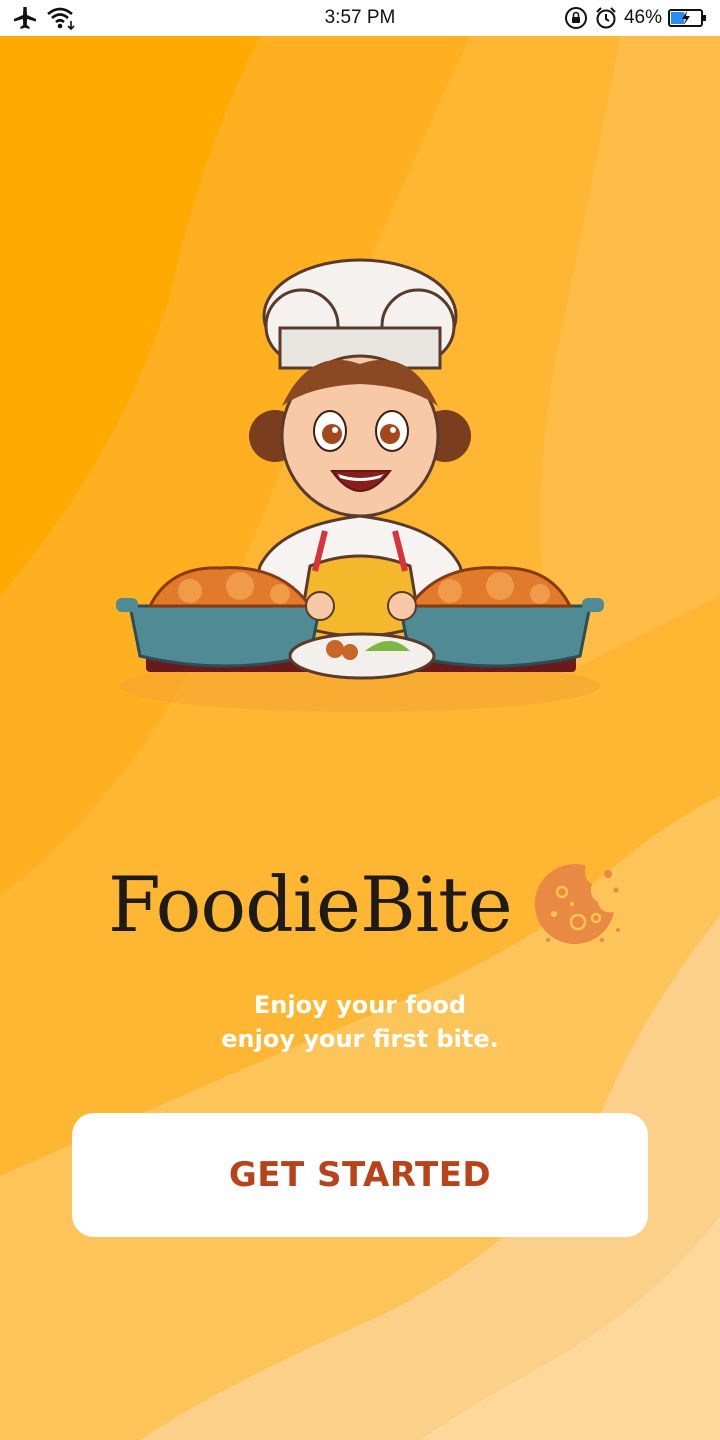  What do you see at coordinates (577, 903) in the screenshot?
I see `cookie-icon` at bounding box center [577, 903].